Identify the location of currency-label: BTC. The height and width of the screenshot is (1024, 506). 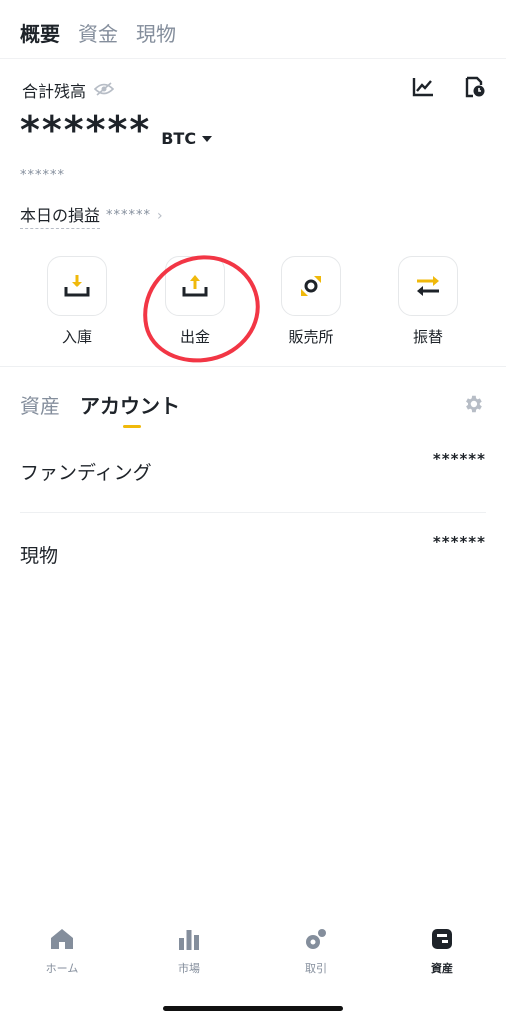
(179, 138).